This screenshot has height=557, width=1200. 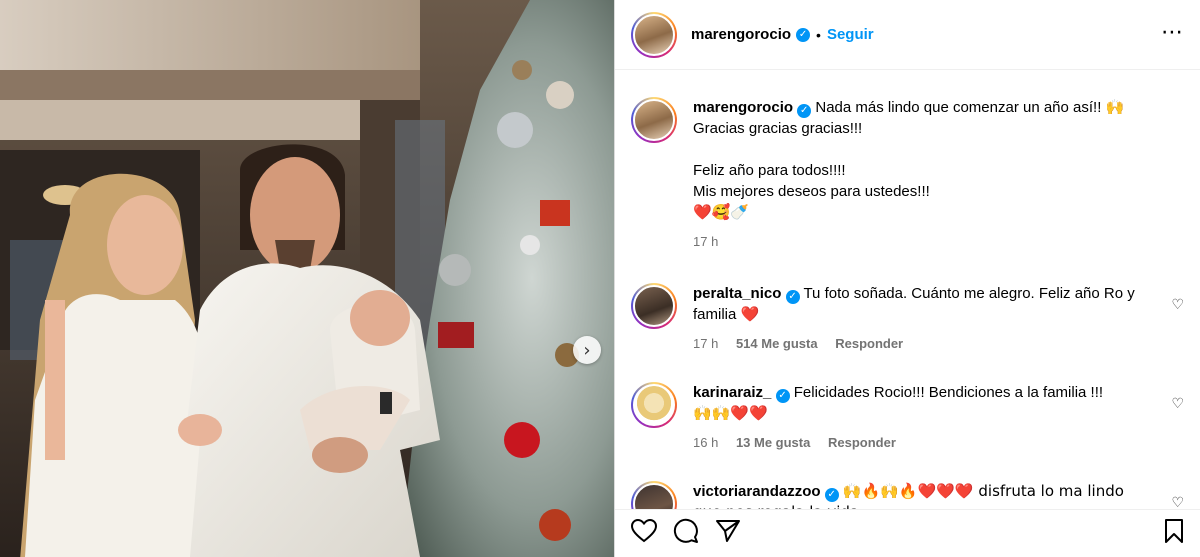 What do you see at coordinates (773, 442) in the screenshot?
I see `comment-likes: 13 Me gusta` at bounding box center [773, 442].